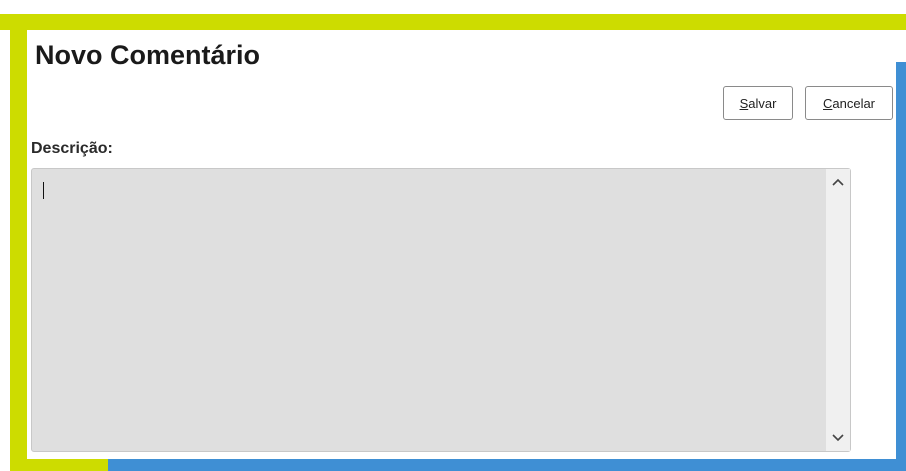 Image resolution: width=906 pixels, height=471 pixels. Describe the element at coordinates (43, 190) in the screenshot. I see `text-caret` at that location.